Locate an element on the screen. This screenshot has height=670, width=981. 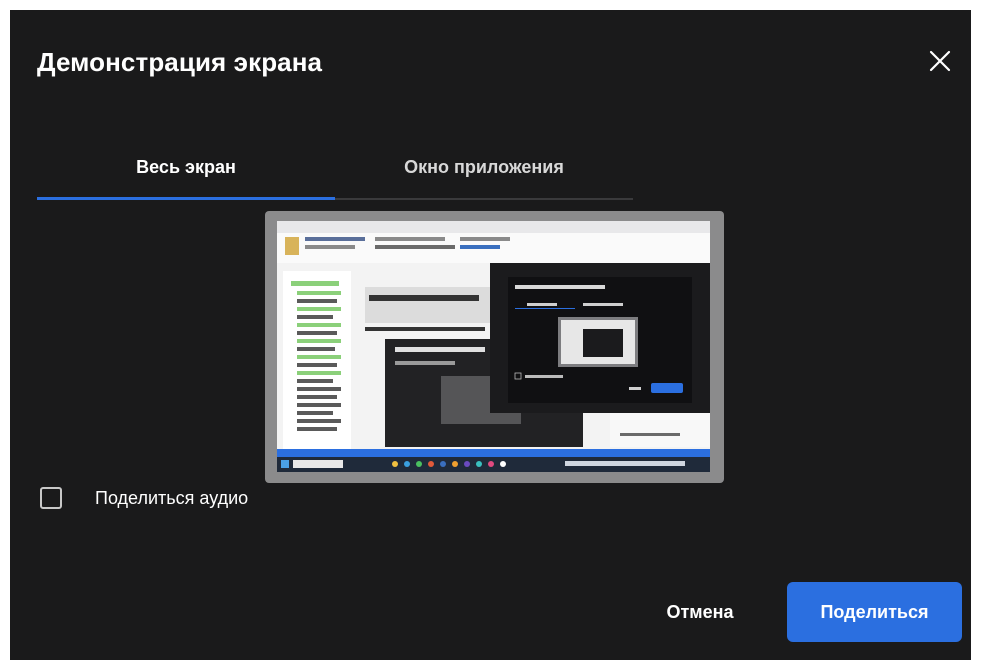
dialog-title: Демонстрация экрана is located at coordinates (180, 62).